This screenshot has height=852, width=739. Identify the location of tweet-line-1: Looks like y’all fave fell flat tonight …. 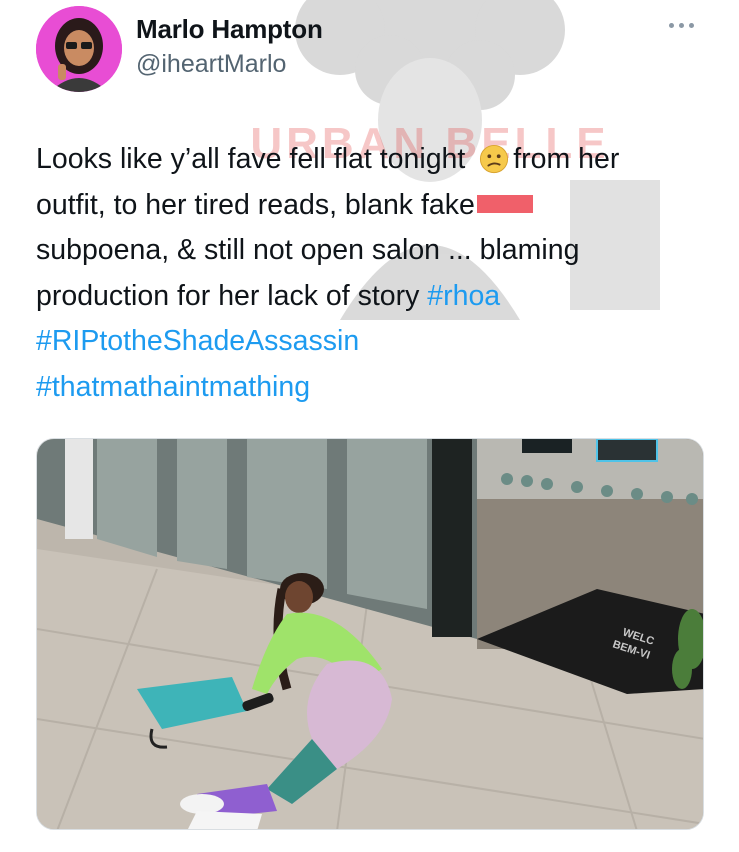
(328, 159).